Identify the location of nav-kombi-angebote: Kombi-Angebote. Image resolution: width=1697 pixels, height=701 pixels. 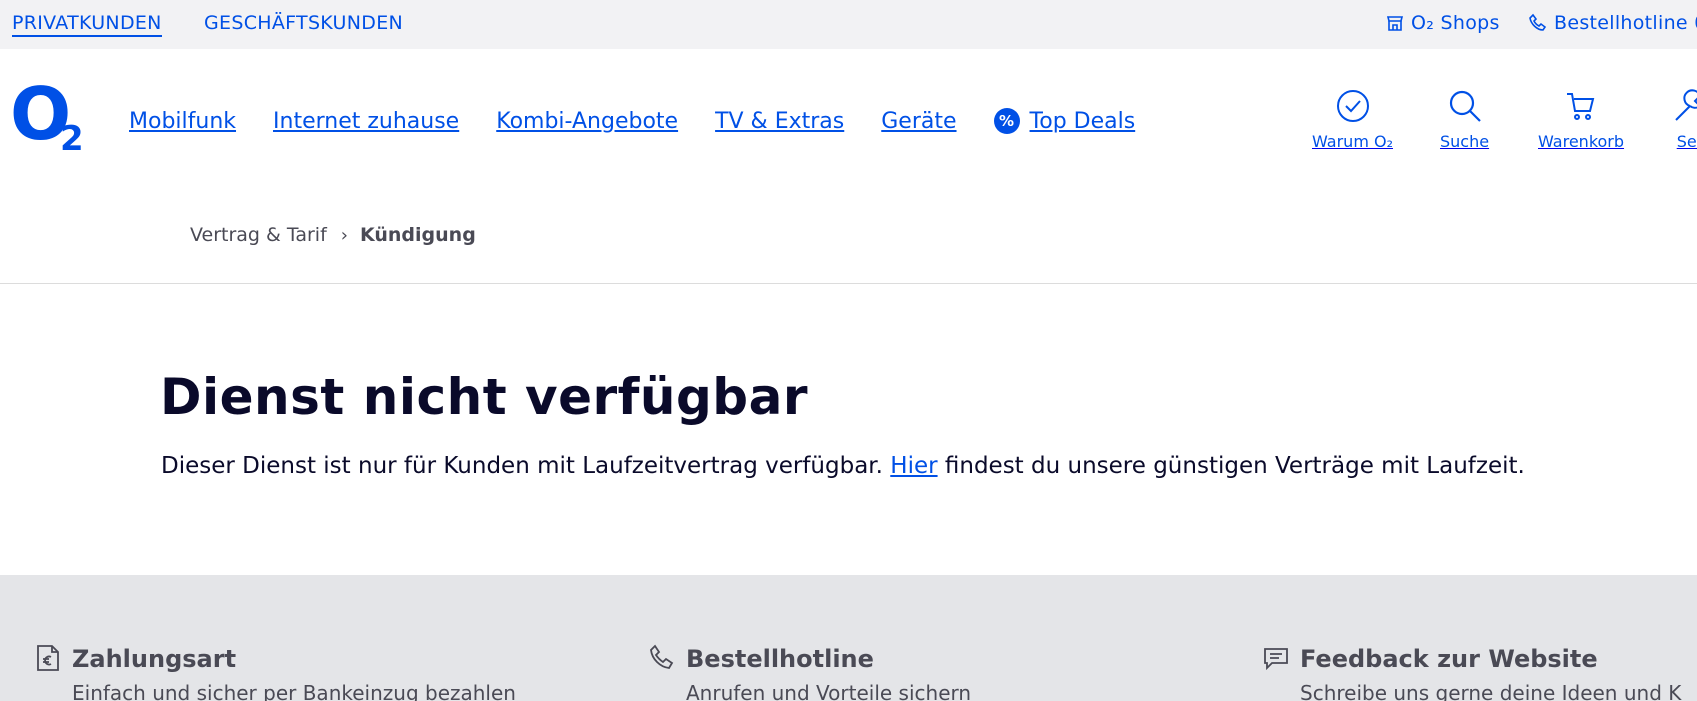
(587, 121).